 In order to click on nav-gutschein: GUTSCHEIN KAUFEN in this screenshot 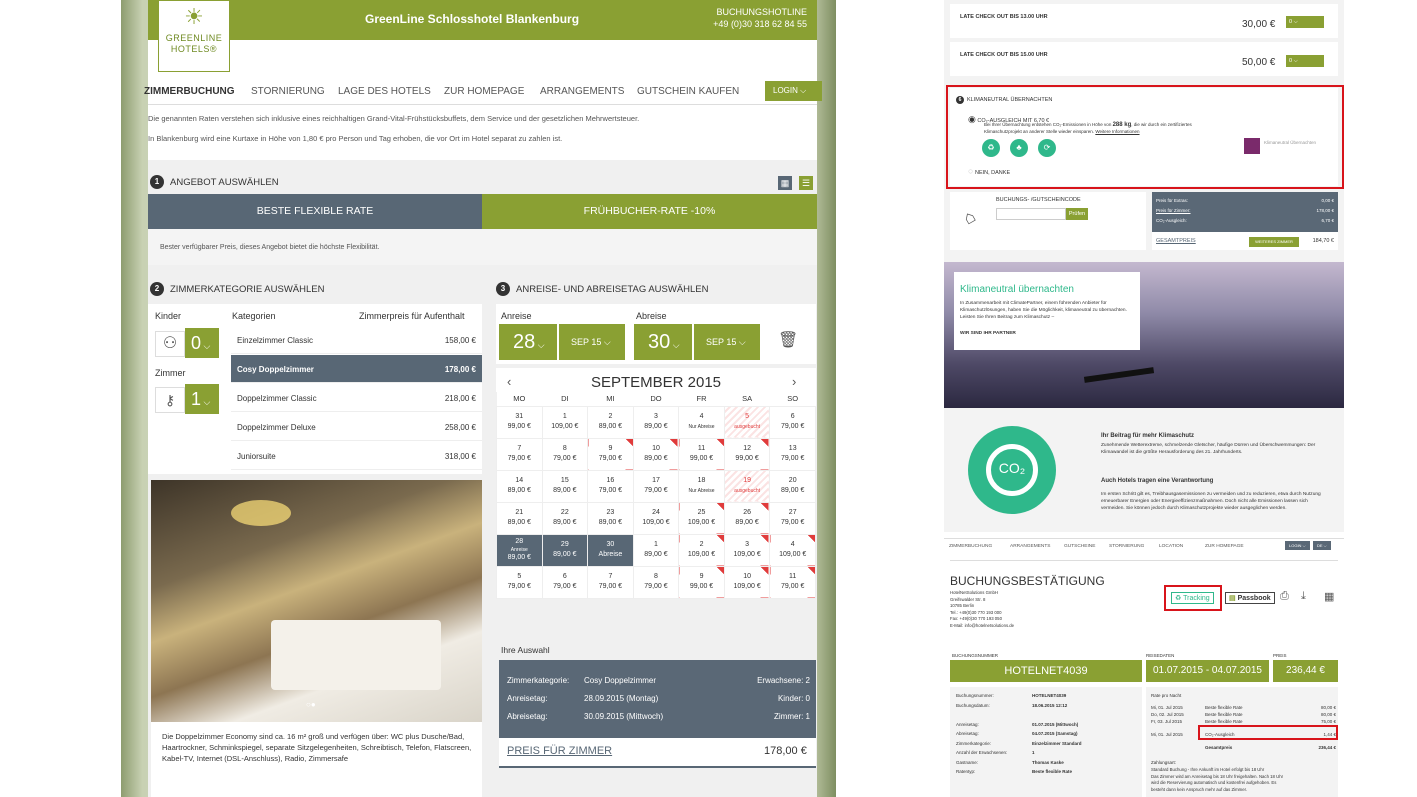, I will do `click(688, 91)`.